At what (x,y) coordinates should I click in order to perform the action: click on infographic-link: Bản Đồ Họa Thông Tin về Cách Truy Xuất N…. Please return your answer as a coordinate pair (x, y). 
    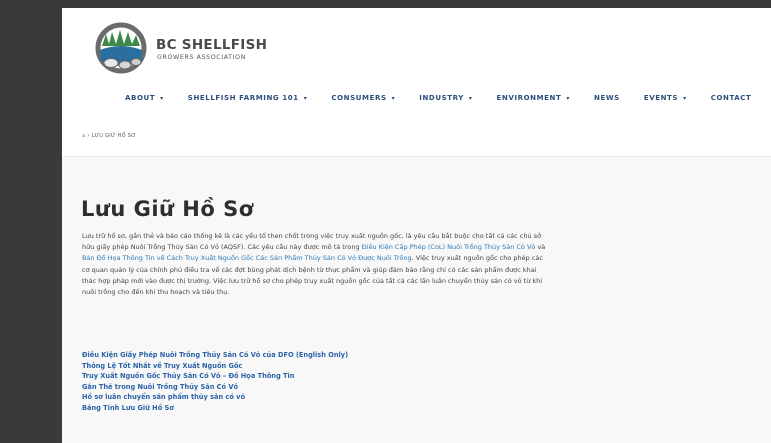
    Looking at the image, I should click on (247, 258).